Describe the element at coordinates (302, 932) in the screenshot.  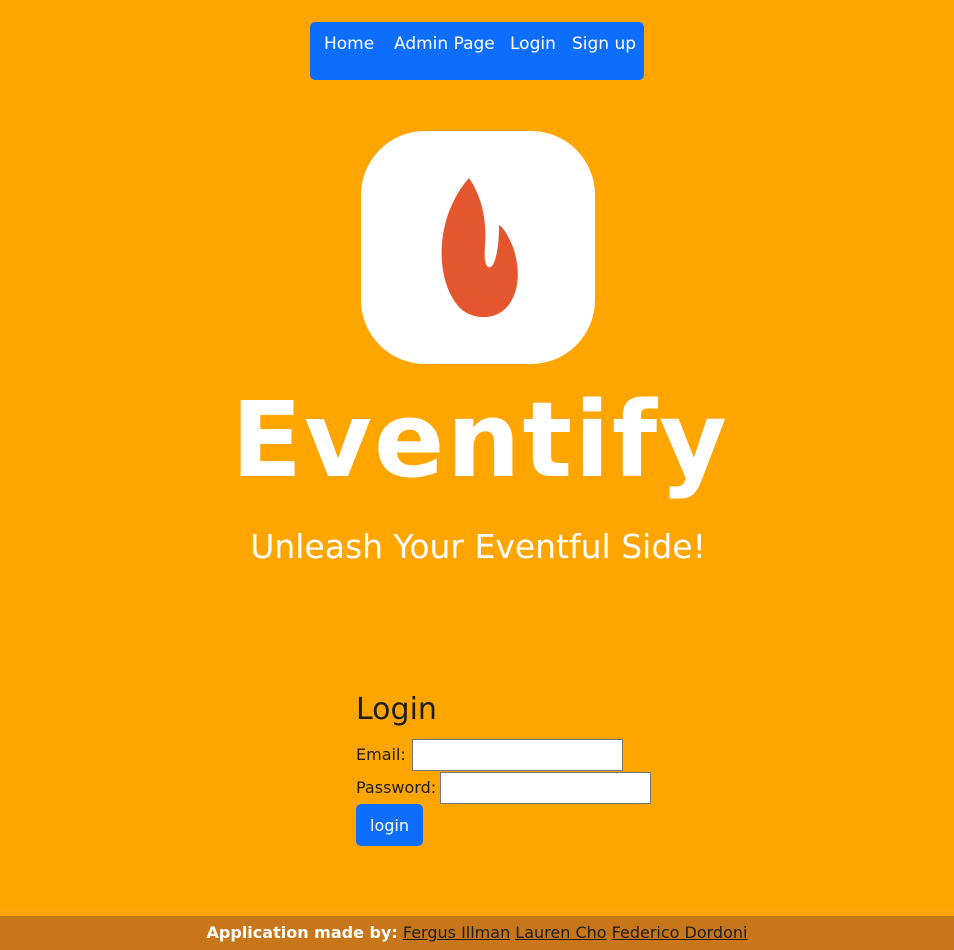
I see `footer-credit-label: Application made by:` at that location.